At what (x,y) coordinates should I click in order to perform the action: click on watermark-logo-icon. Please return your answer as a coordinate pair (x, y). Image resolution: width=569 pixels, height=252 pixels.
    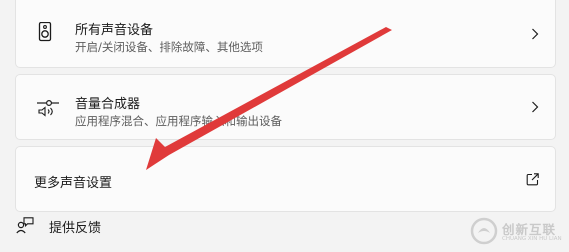
    Looking at the image, I should click on (484, 231).